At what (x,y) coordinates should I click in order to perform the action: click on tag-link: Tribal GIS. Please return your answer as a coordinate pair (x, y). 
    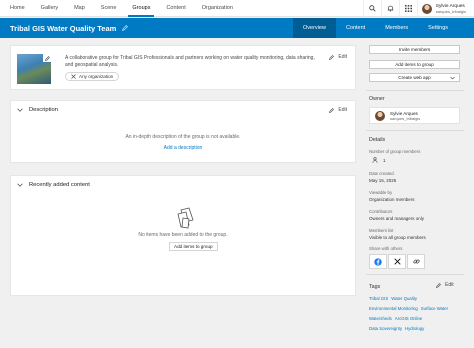
    Looking at the image, I should click on (378, 298).